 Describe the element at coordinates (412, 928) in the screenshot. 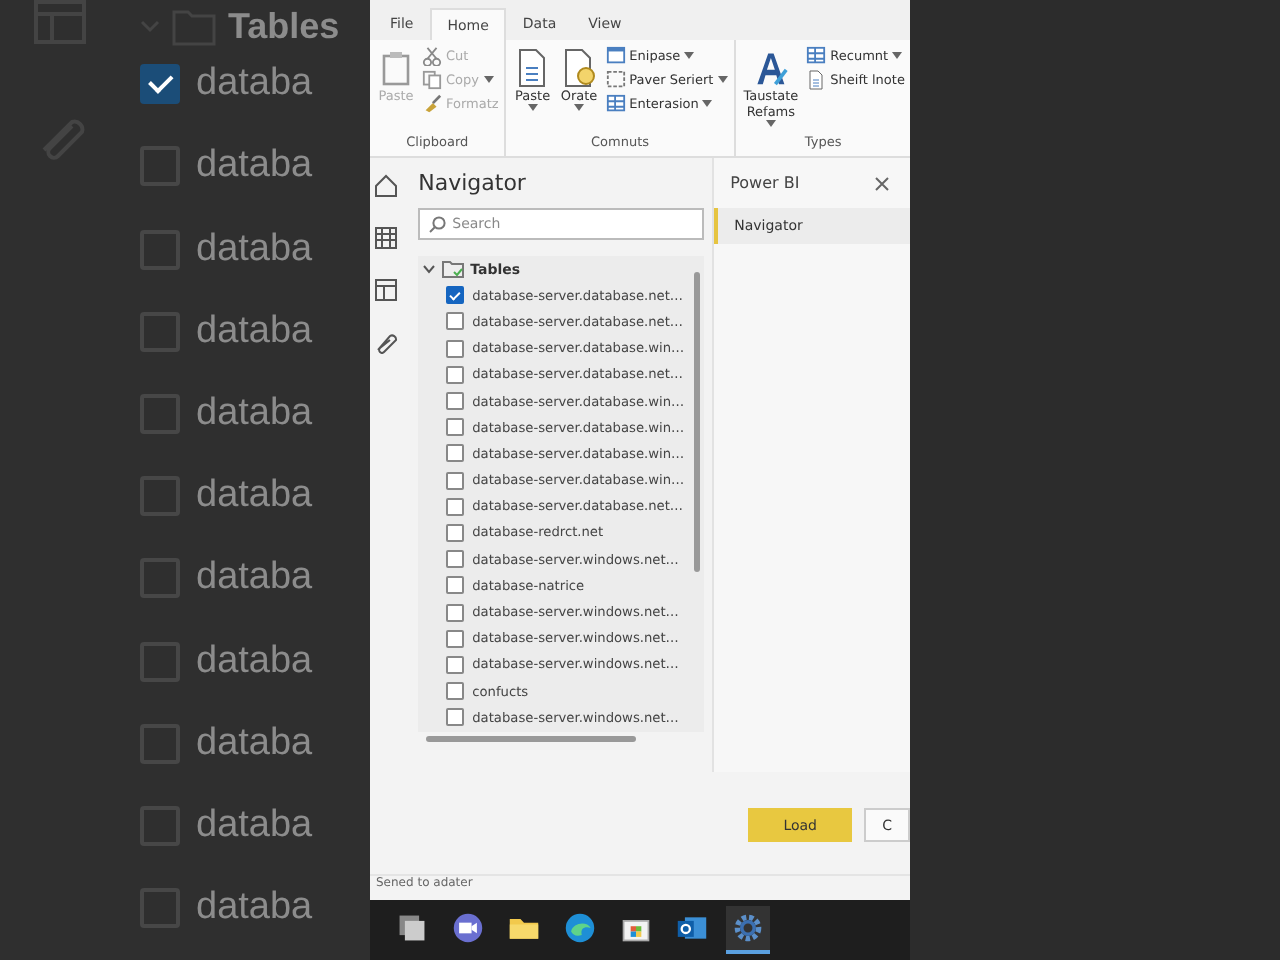

I see `window-stack-icon` at that location.